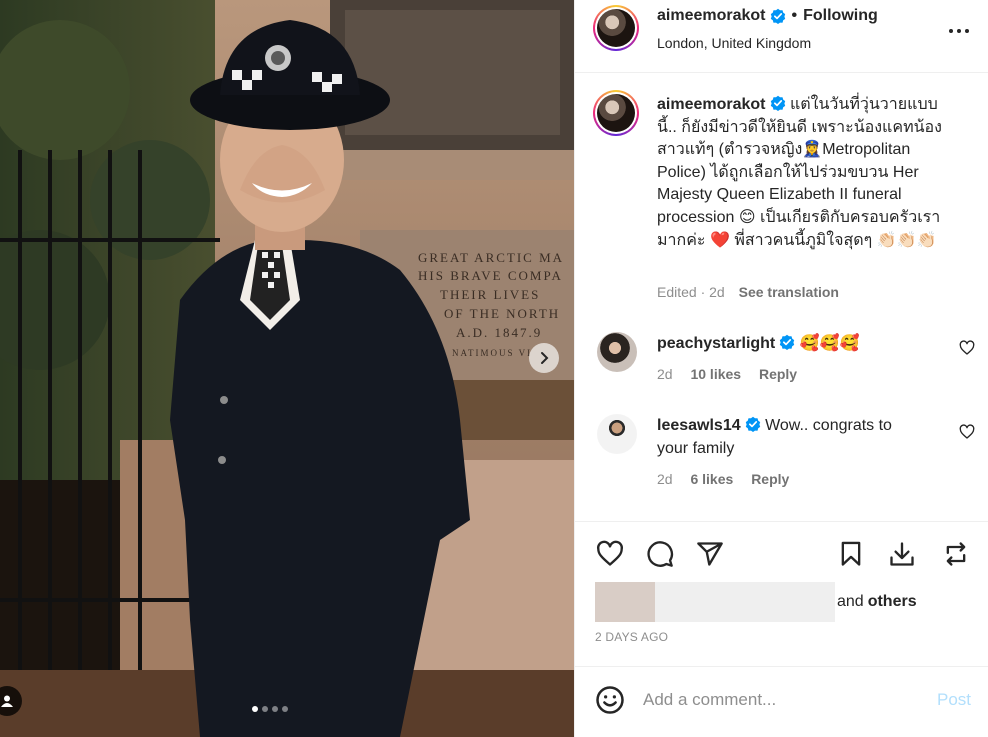 This screenshot has width=988, height=737. What do you see at coordinates (699, 425) in the screenshot?
I see `commenter-username: leesawls14` at bounding box center [699, 425].